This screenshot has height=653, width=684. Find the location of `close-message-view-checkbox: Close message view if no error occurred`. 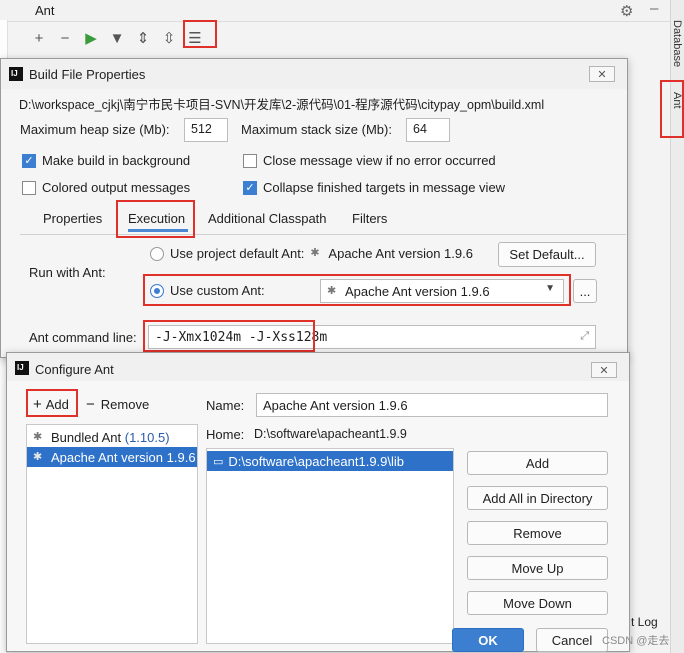

close-message-view-checkbox: Close message view if no error occurred is located at coordinates (369, 160).